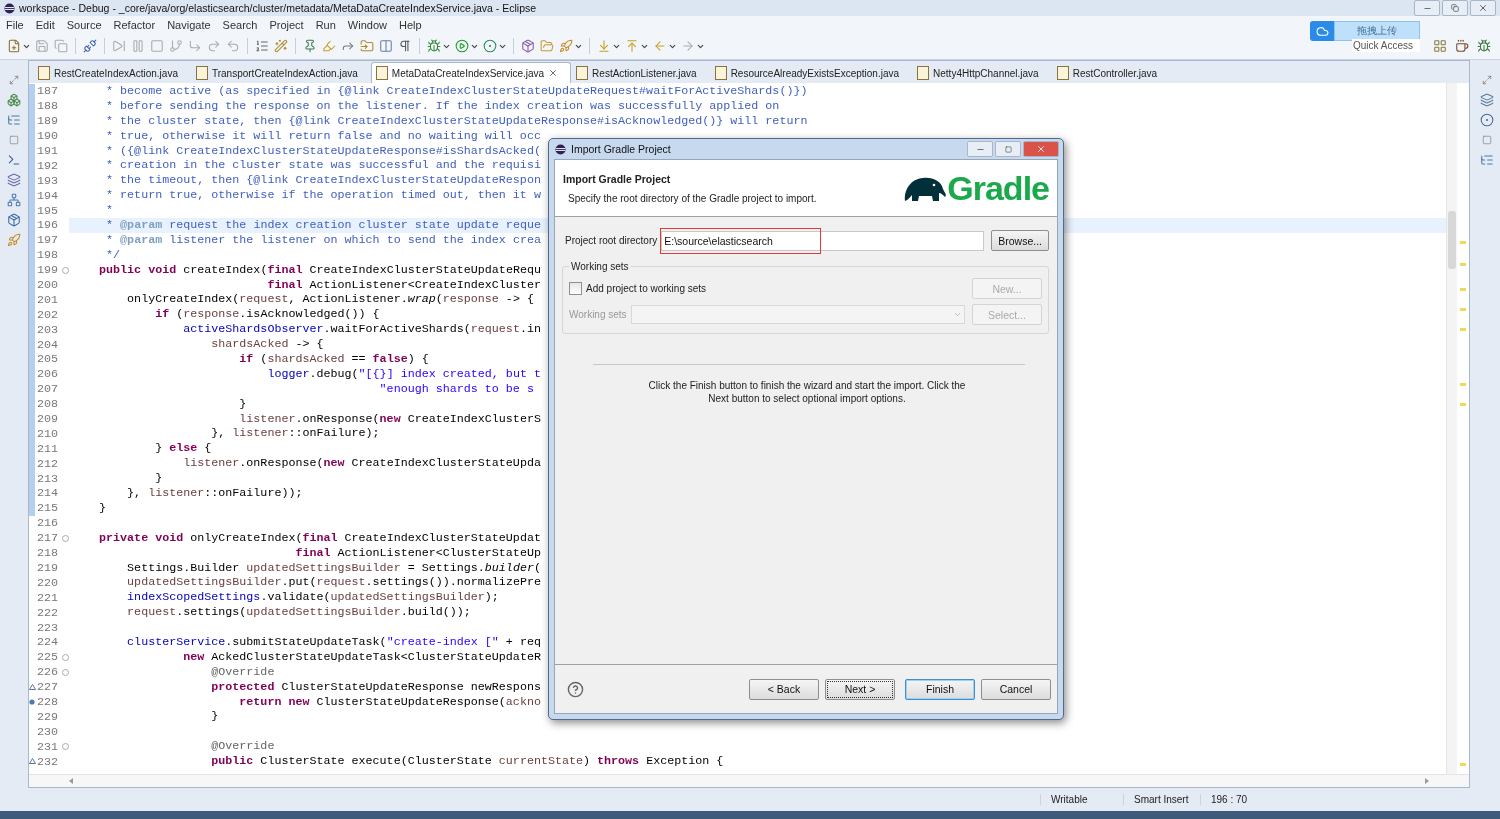  Describe the element at coordinates (14, 100) in the screenshot. I see `debug-view-icon` at that location.